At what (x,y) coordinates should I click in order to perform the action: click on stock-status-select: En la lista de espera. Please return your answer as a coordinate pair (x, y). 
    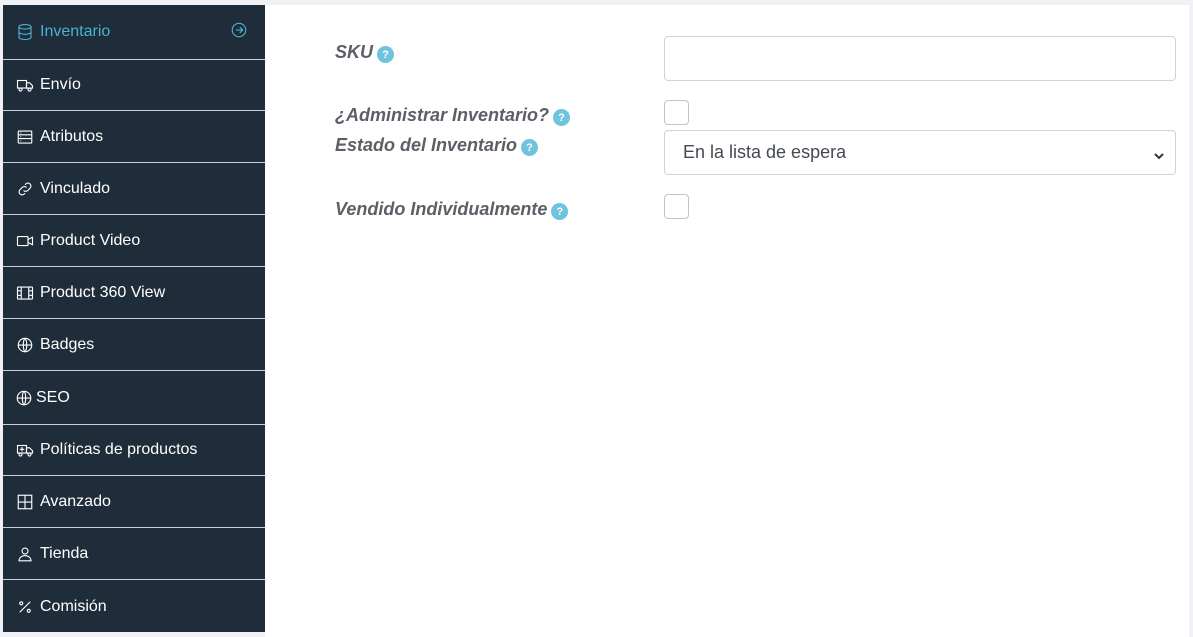
    Looking at the image, I should click on (920, 152).